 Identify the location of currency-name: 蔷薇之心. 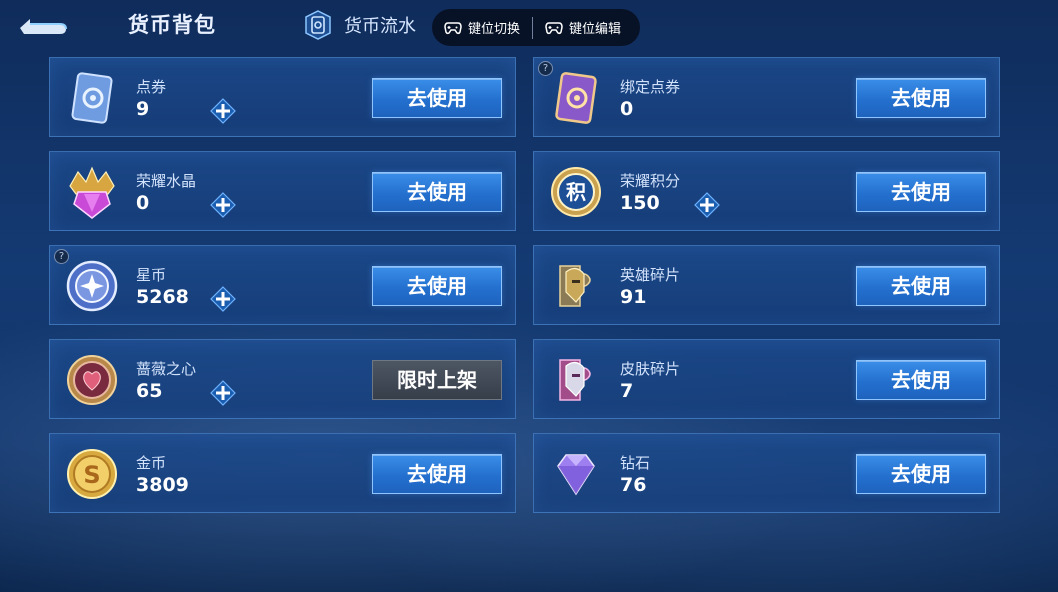
(166, 369).